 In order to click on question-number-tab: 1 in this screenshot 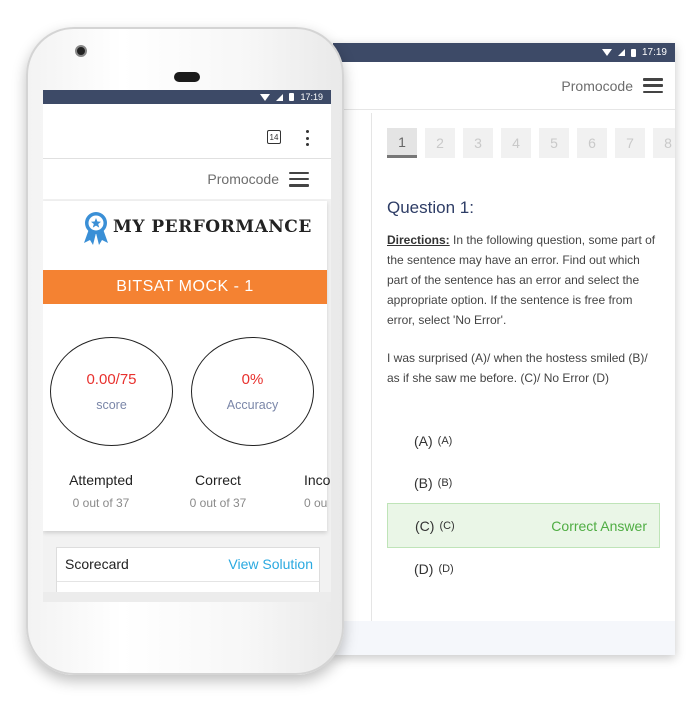, I will do `click(402, 143)`.